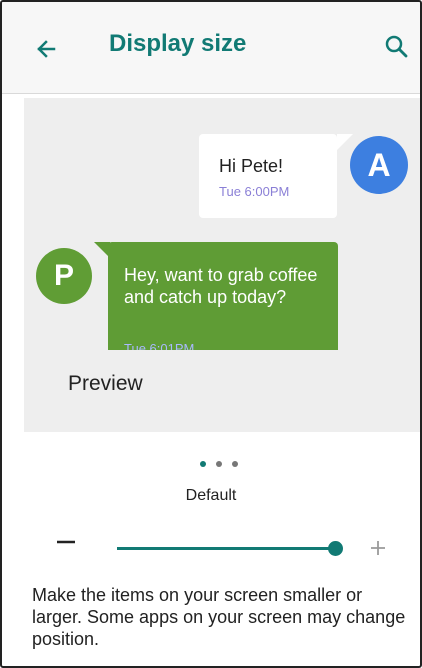 The image size is (422, 668). I want to click on size-label: Default, so click(211, 495).